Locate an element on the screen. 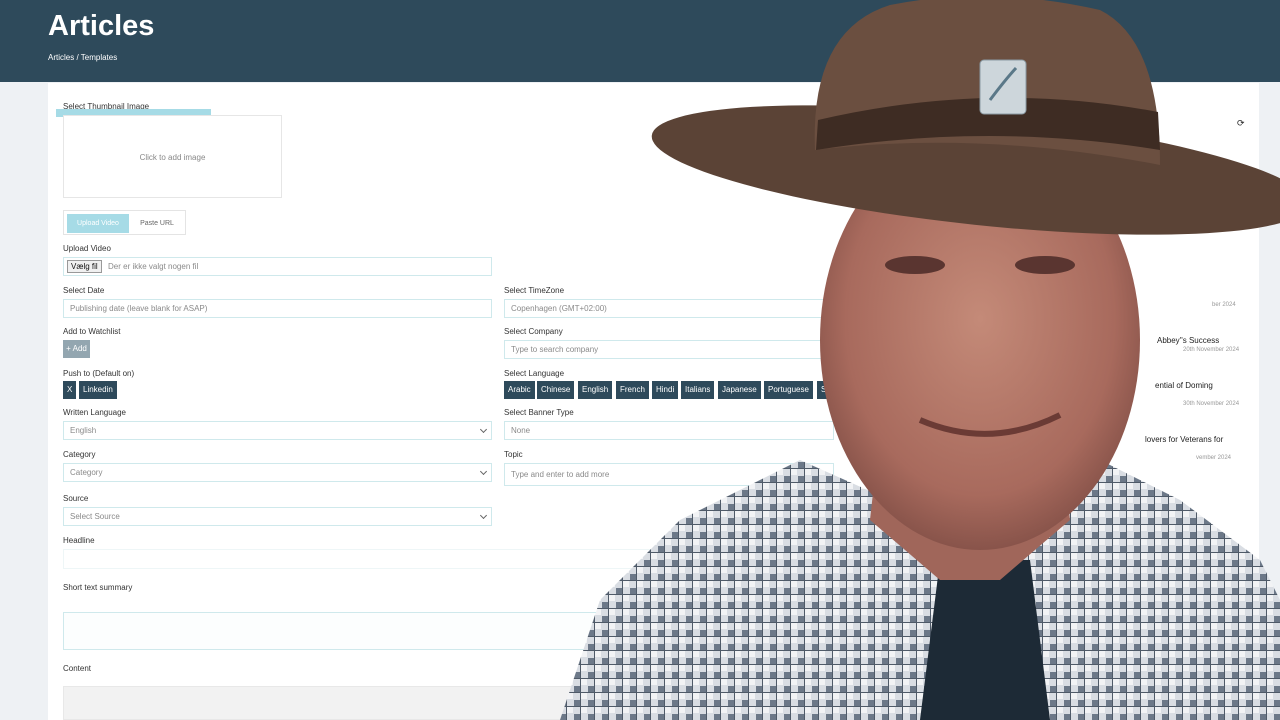 This screenshot has height=720, width=1280. source-label: Source is located at coordinates (76, 498).